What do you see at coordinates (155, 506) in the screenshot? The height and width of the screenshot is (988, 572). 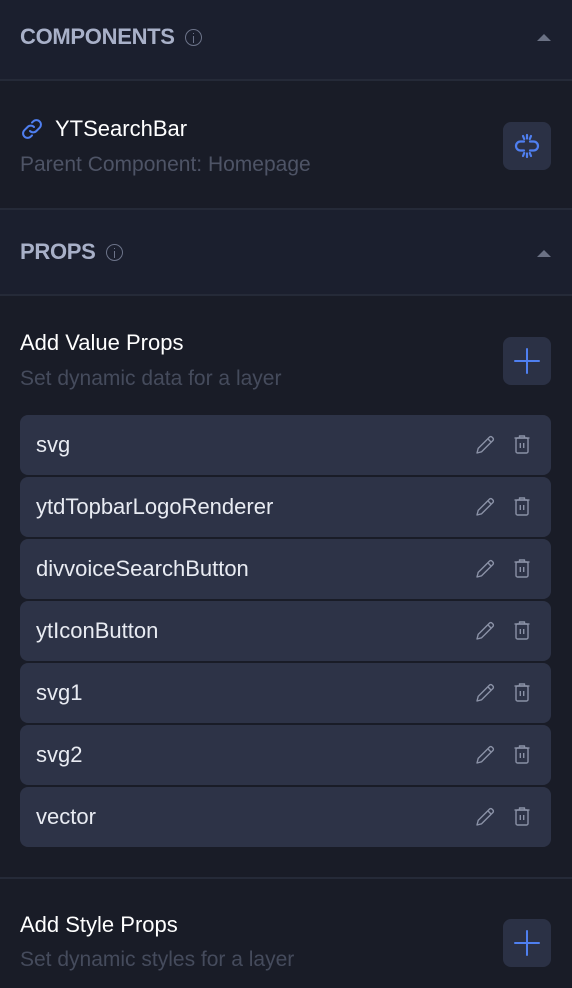 I see `prop-name: ytdTopbarLogoRenderer` at bounding box center [155, 506].